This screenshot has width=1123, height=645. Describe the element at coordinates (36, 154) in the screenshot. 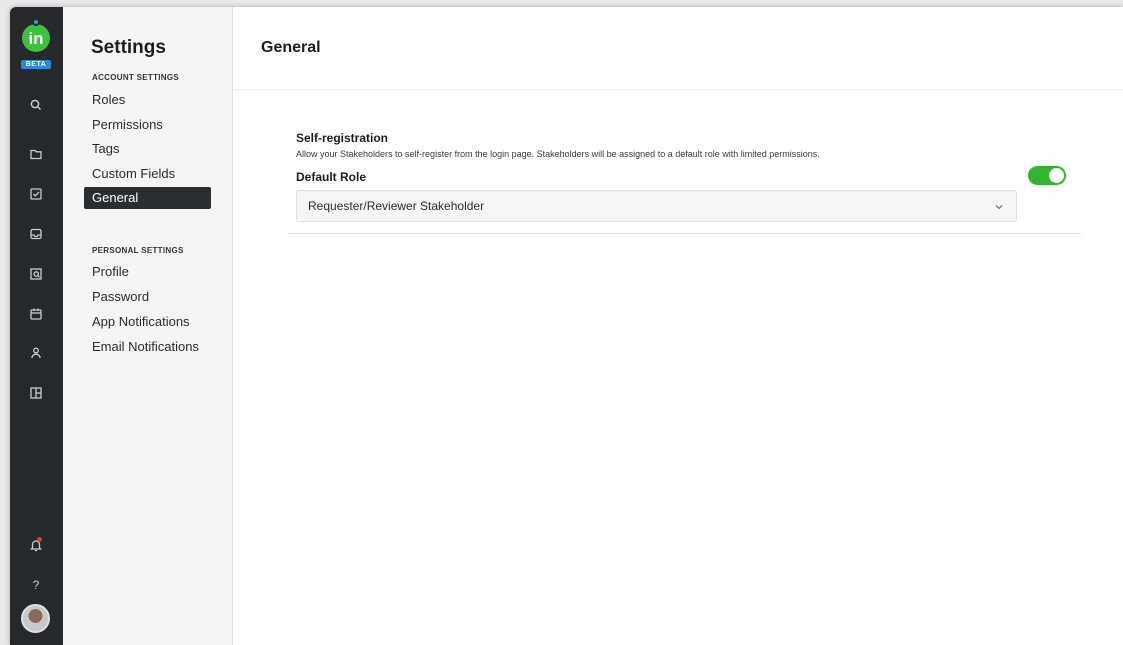

I see `folder-icon` at that location.